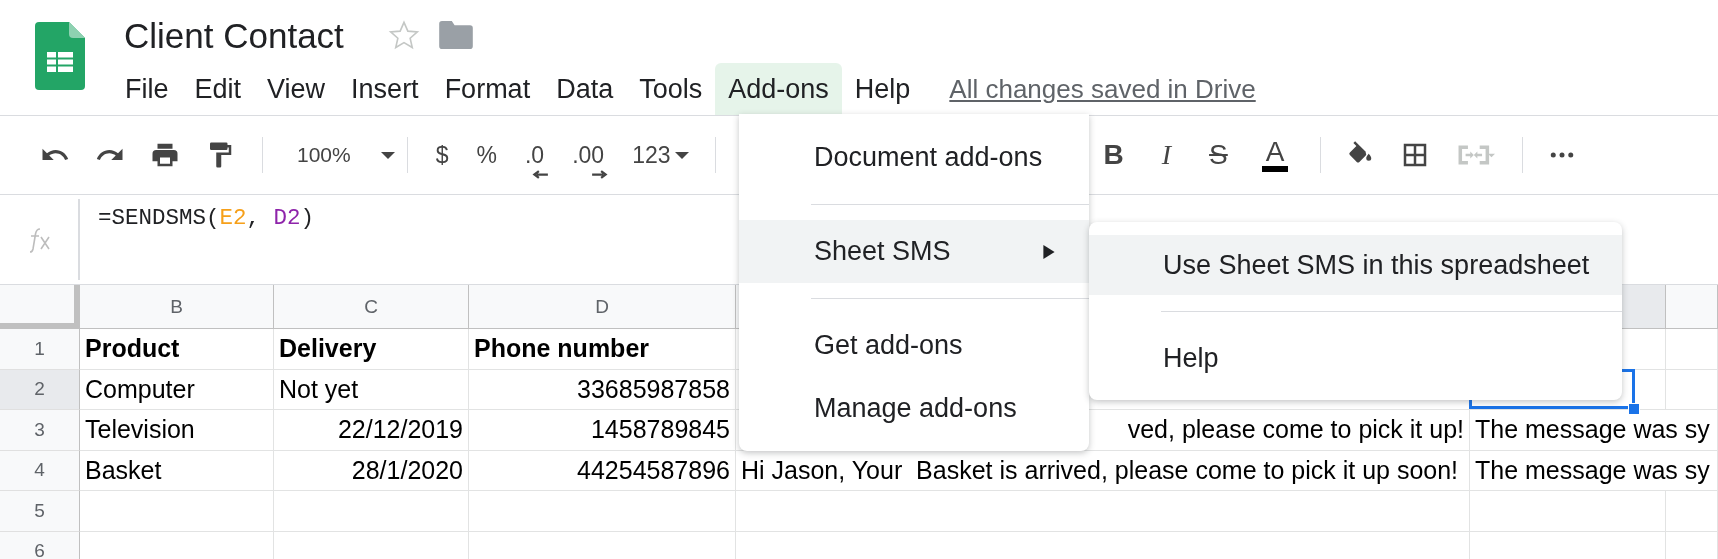  Describe the element at coordinates (371, 389) in the screenshot. I see `table-cell: Not yet` at that location.